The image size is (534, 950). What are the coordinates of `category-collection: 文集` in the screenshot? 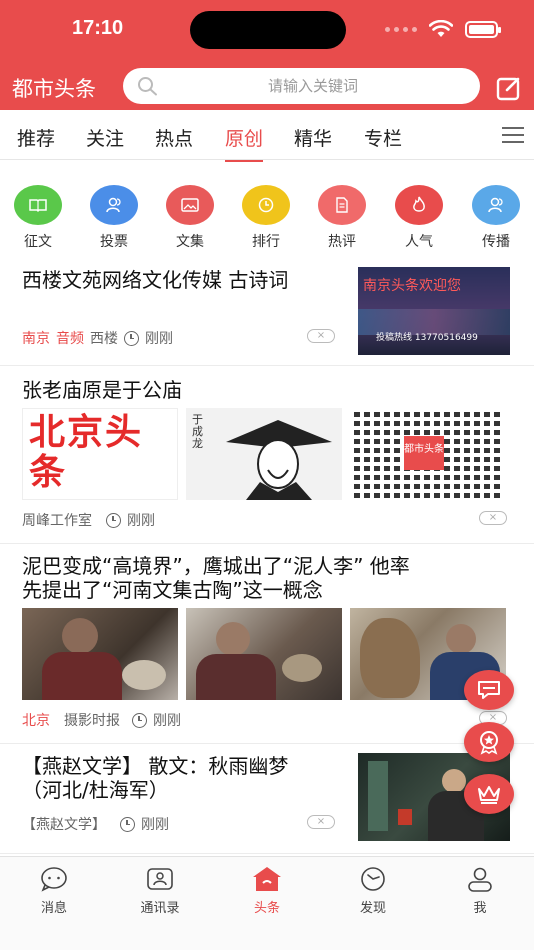 It's located at (190, 215).